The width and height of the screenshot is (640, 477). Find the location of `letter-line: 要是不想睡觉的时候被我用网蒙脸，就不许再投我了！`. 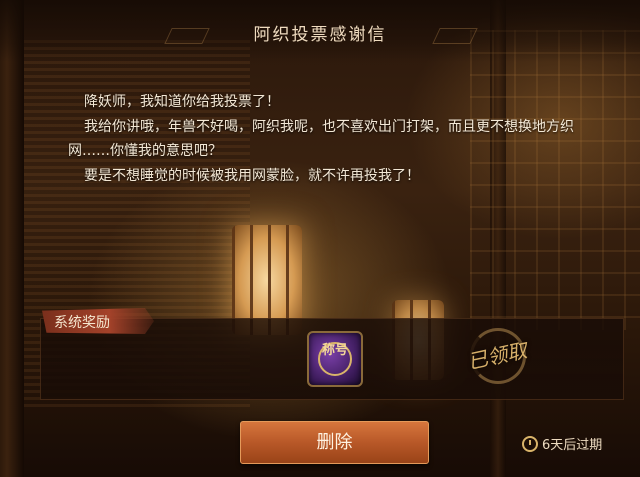

letter-line: 要是不想睡觉的时候被我用网蒙脸，就不许再投我了！ is located at coordinates (252, 175).